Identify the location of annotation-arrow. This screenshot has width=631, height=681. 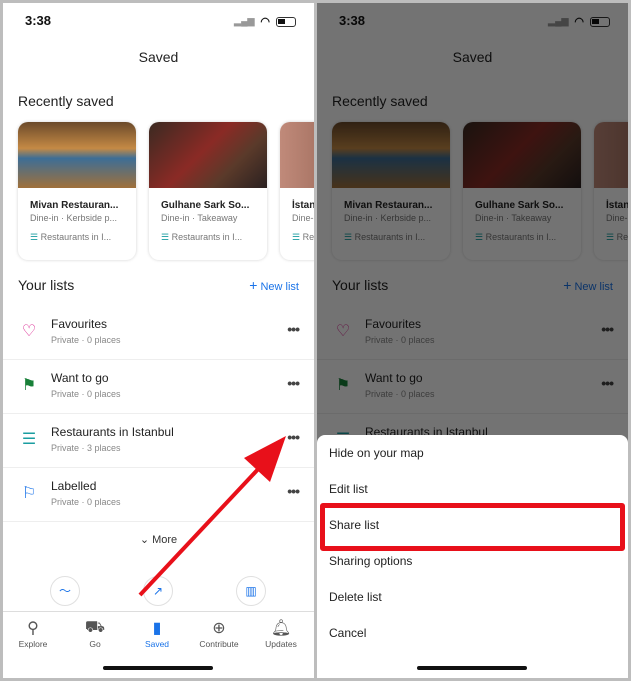
(212, 516).